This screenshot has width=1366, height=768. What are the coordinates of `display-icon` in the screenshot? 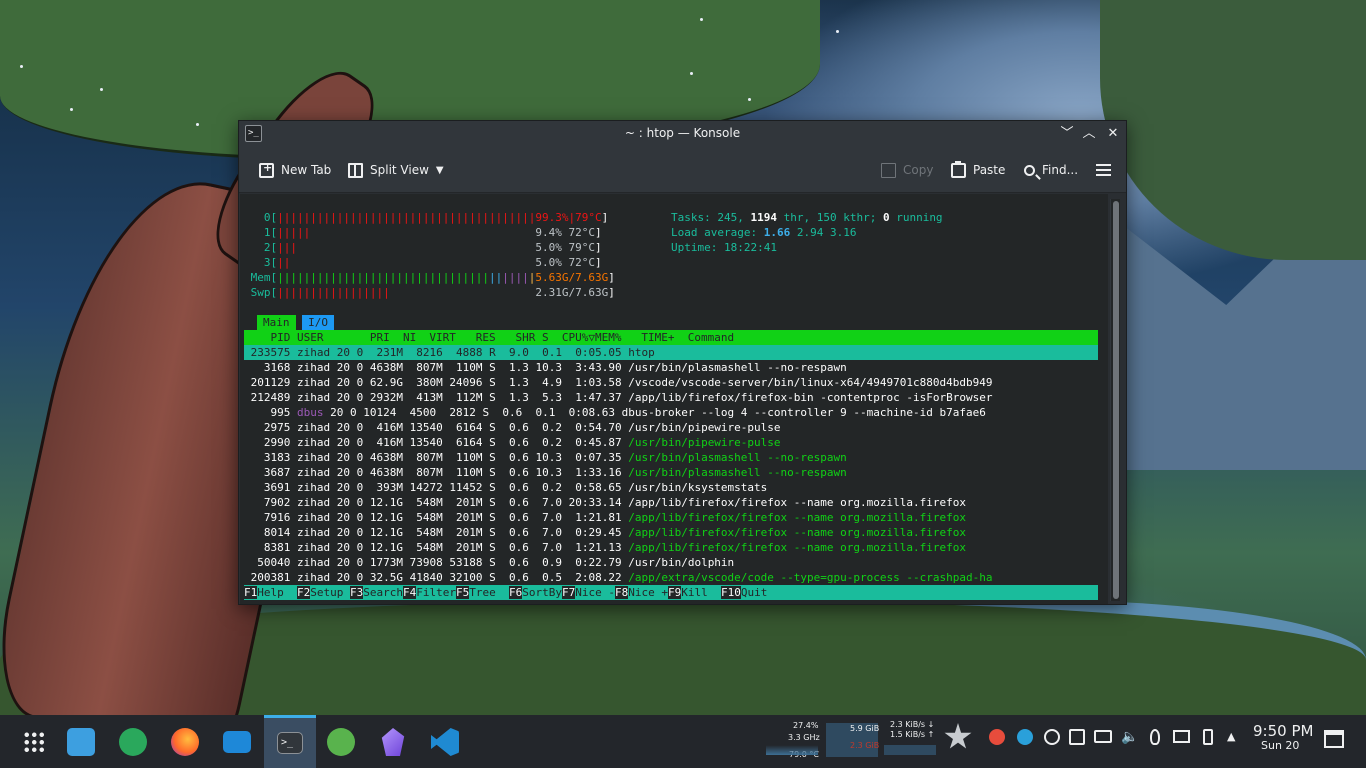 It's located at (1181, 736).